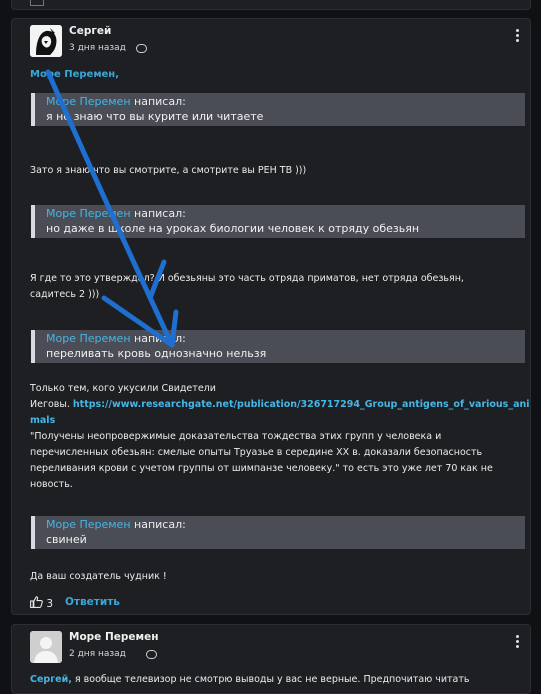 This screenshot has width=541, height=694. I want to click on avatar-default, so click(46, 647).